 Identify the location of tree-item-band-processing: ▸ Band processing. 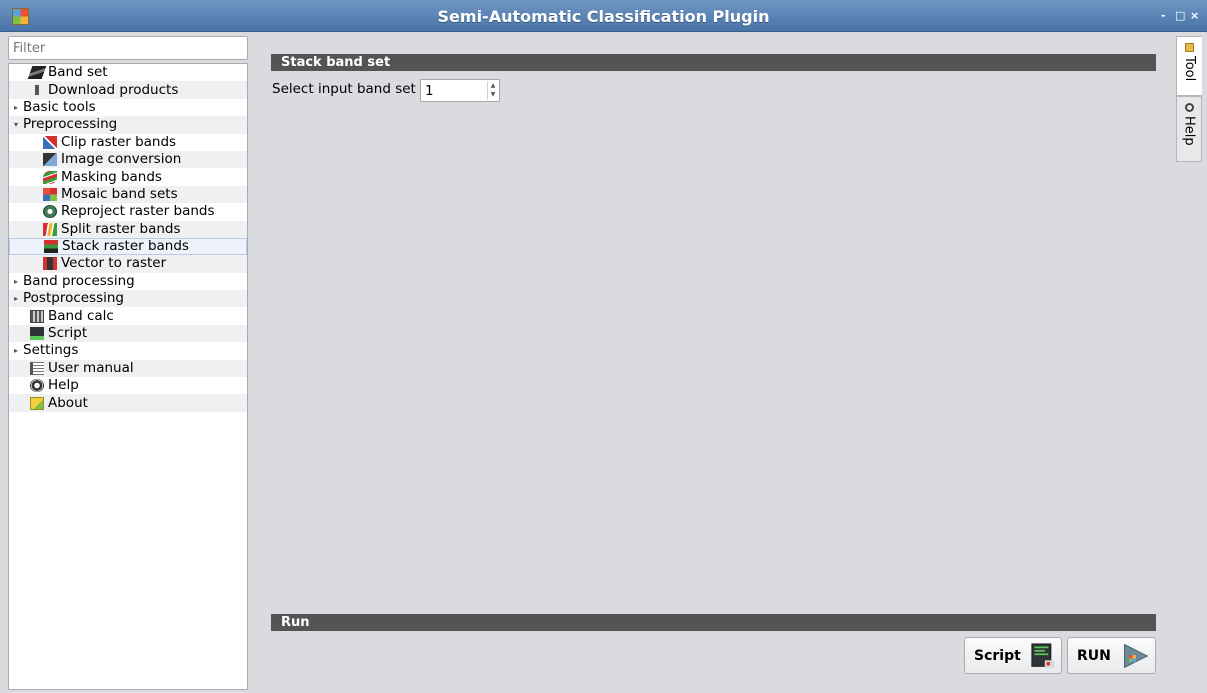
(128, 281).